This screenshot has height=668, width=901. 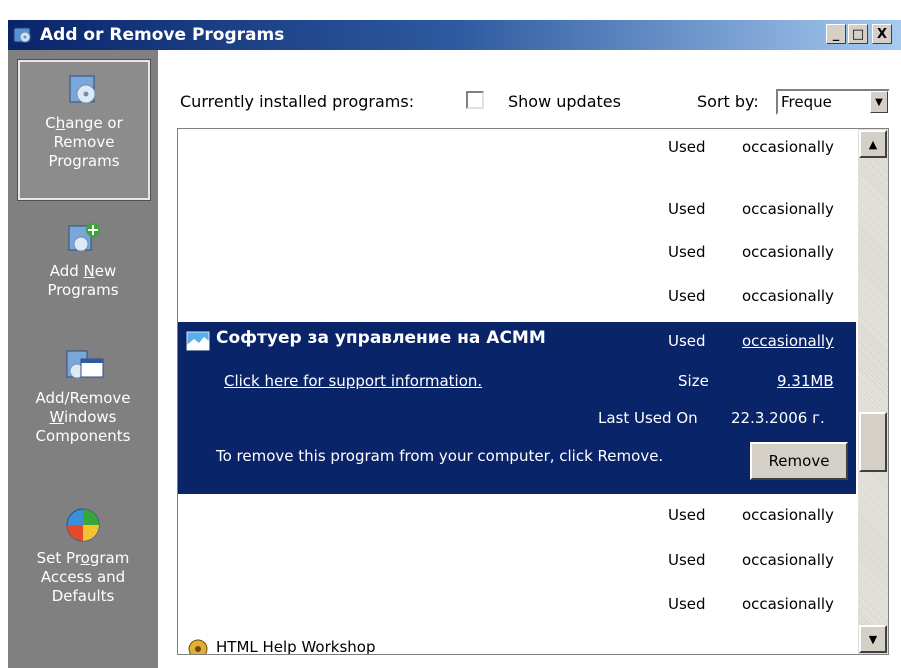 What do you see at coordinates (94, 123) in the screenshot?
I see `sidebar-label-part: ange or` at bounding box center [94, 123].